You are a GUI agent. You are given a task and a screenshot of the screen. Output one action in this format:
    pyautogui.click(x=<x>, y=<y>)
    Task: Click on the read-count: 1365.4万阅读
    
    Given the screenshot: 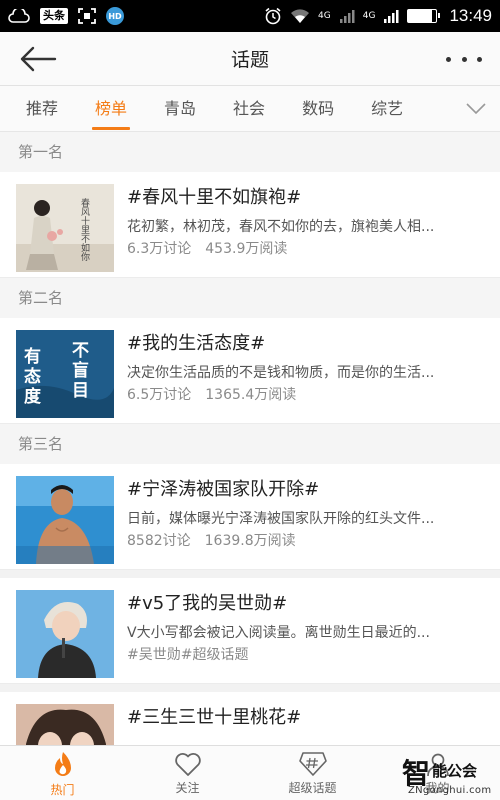 What is the action you would take?
    pyautogui.click(x=251, y=395)
    